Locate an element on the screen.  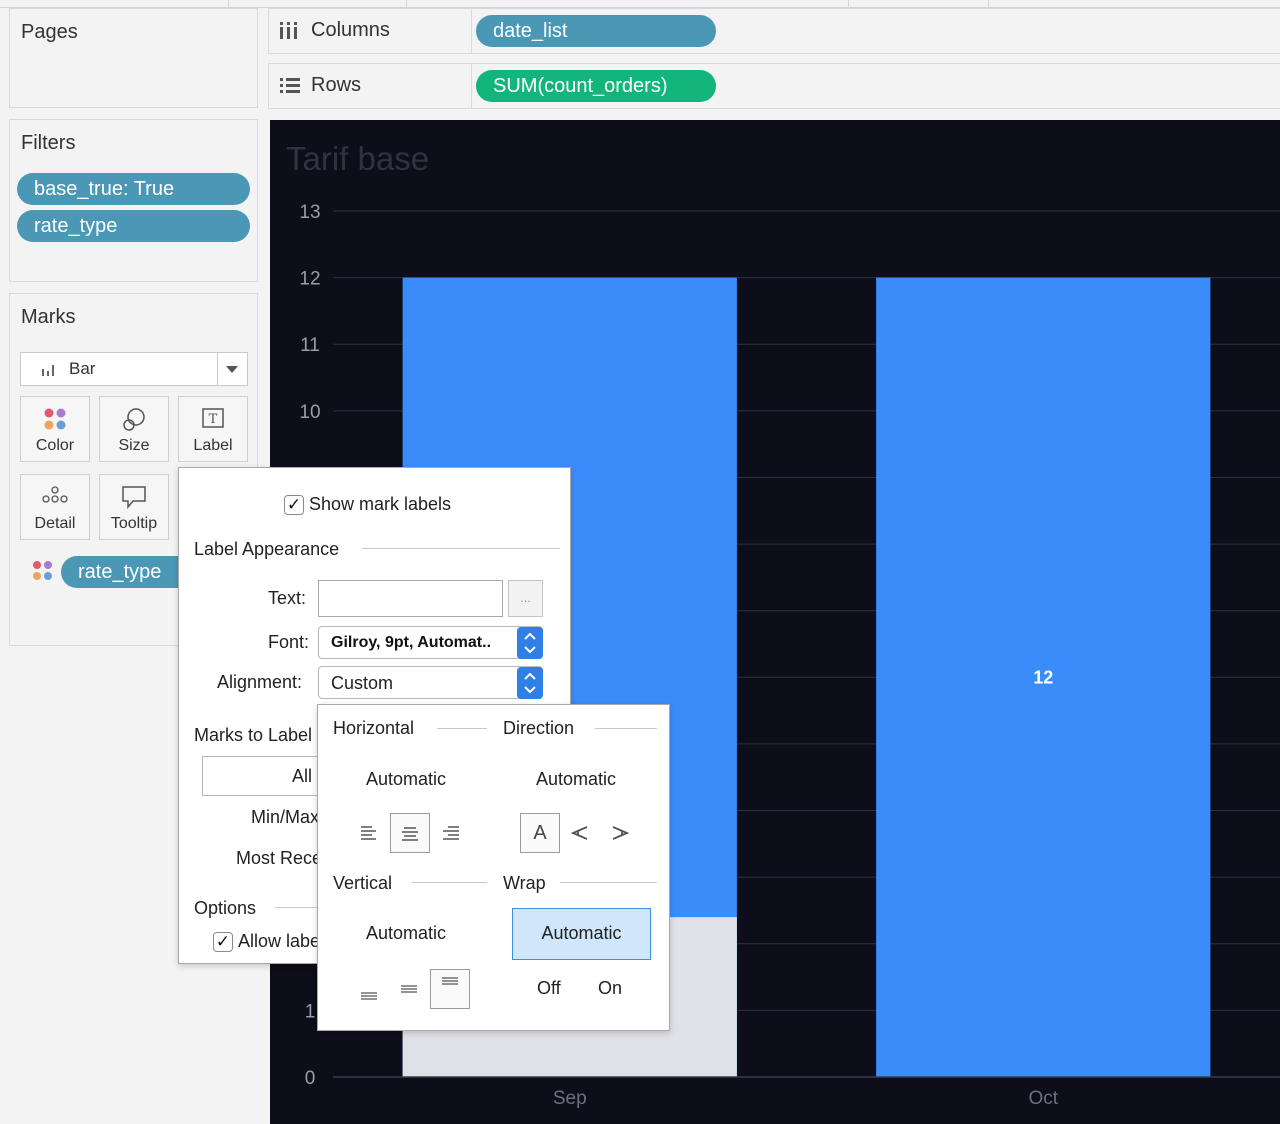
vertical-automatic: Automatic is located at coordinates (406, 933).